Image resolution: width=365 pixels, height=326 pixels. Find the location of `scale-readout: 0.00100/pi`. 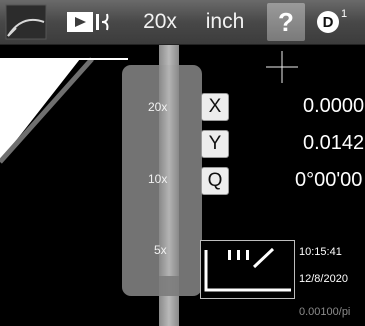

scale-readout: 0.00100/pi is located at coordinates (325, 312).